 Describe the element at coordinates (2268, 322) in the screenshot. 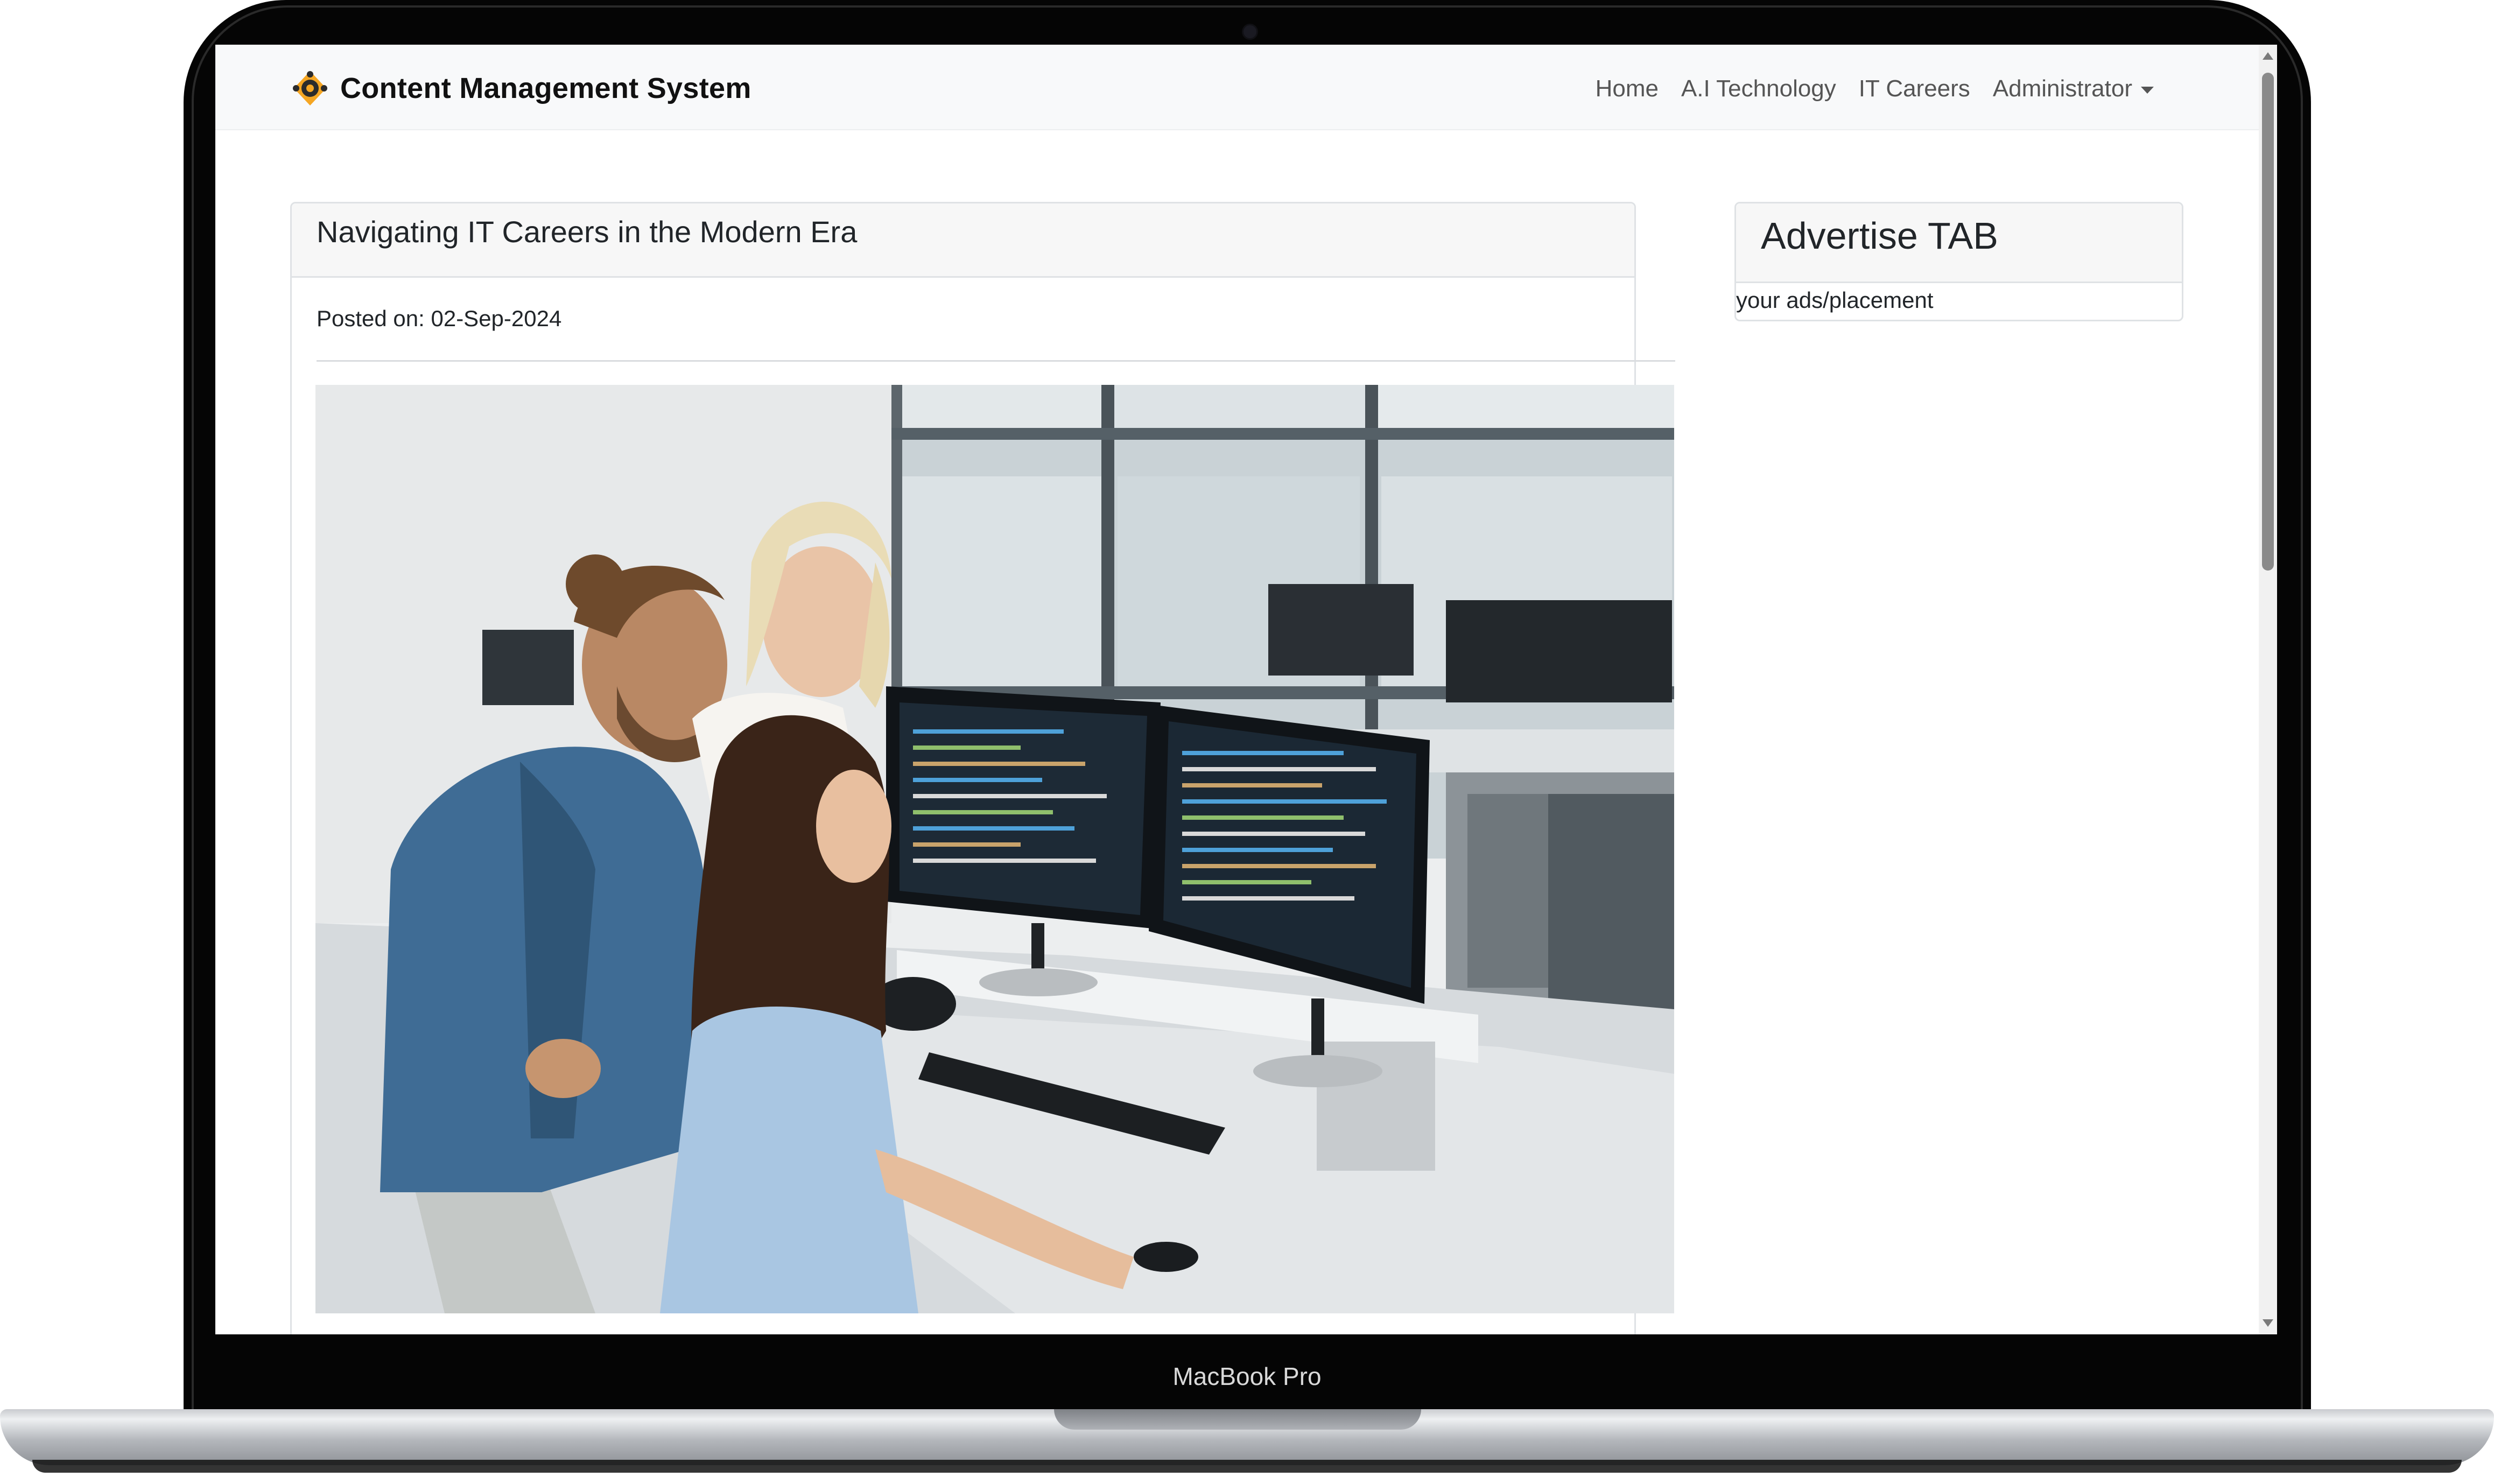

I see `scrollbar-thumb` at that location.